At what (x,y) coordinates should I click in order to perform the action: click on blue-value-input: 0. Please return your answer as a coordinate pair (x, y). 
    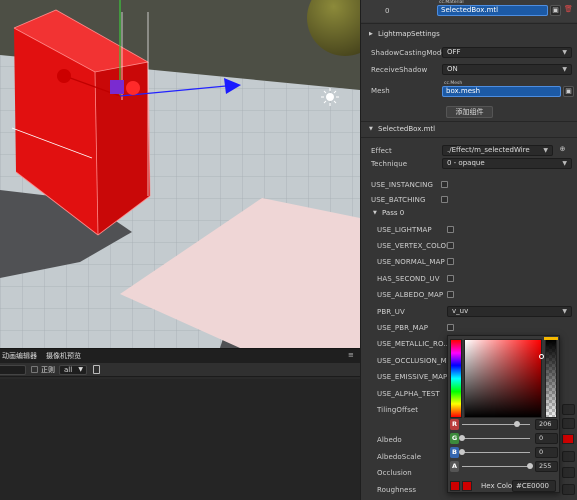
    Looking at the image, I should click on (546, 452).